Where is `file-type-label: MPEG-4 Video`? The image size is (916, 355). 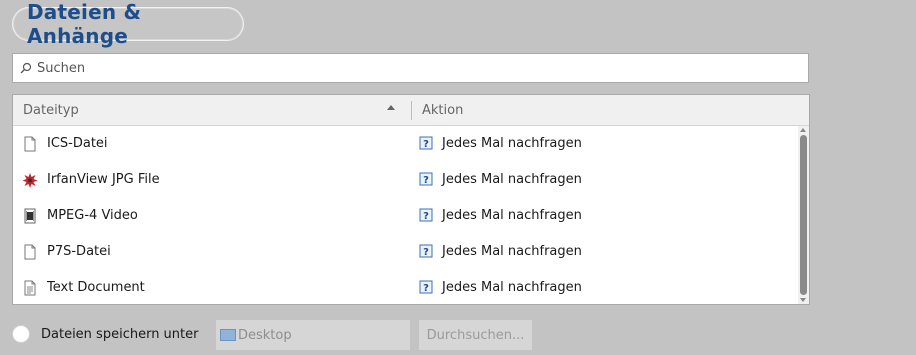
file-type-label: MPEG-4 Video is located at coordinates (92, 215).